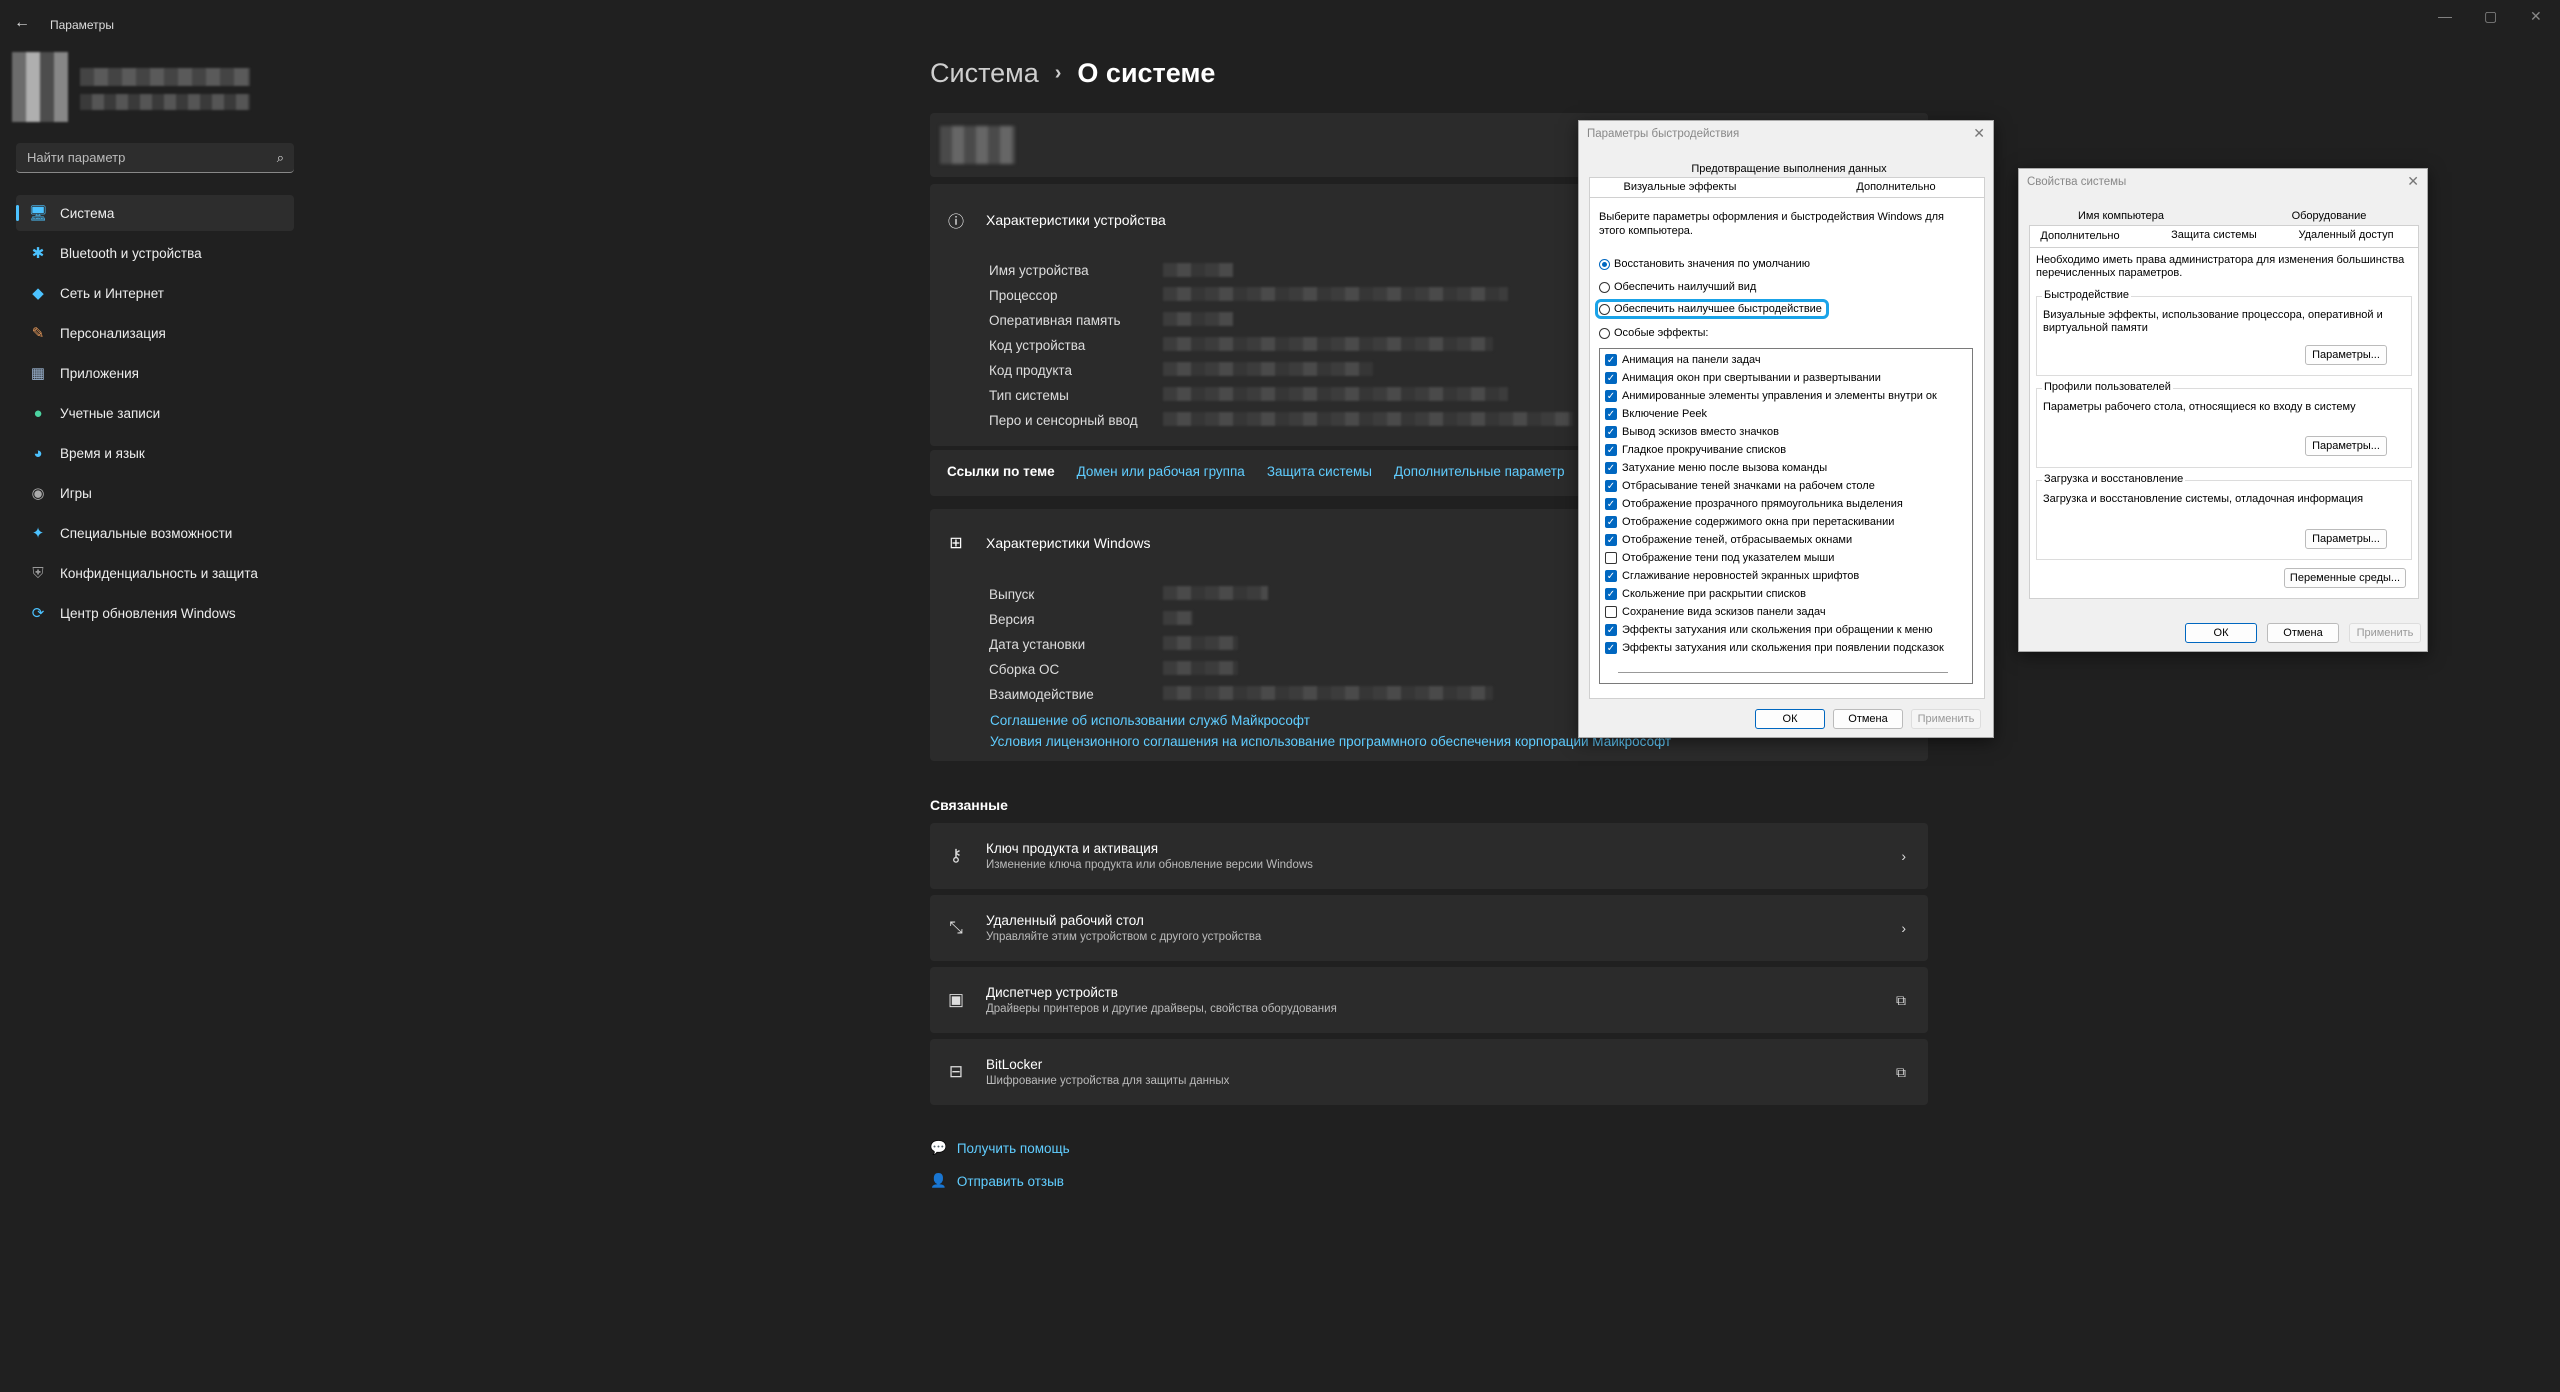  Describe the element at coordinates (155, 573) in the screenshot. I see `sidebar-item-privacy: ⛨ Конфиденциальность и защита` at that location.